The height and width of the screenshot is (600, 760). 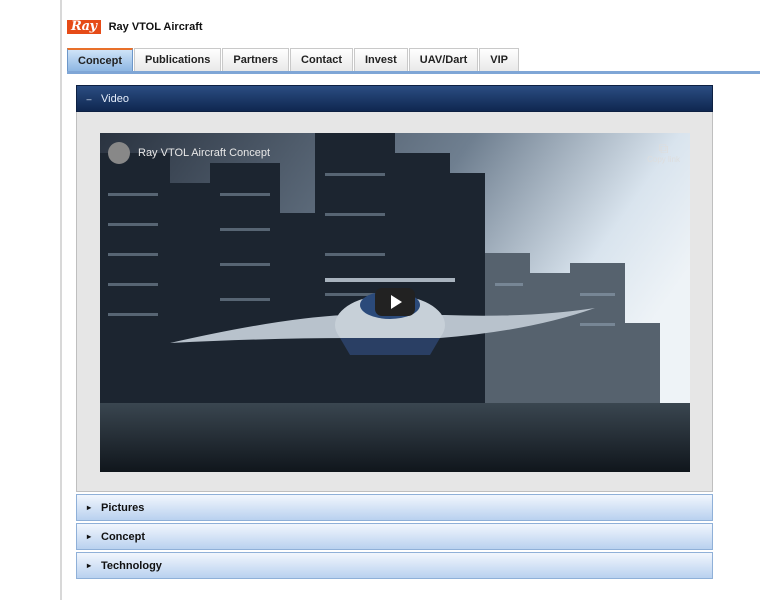 What do you see at coordinates (394, 536) in the screenshot?
I see `accordion-concept: ▸ Concept` at bounding box center [394, 536].